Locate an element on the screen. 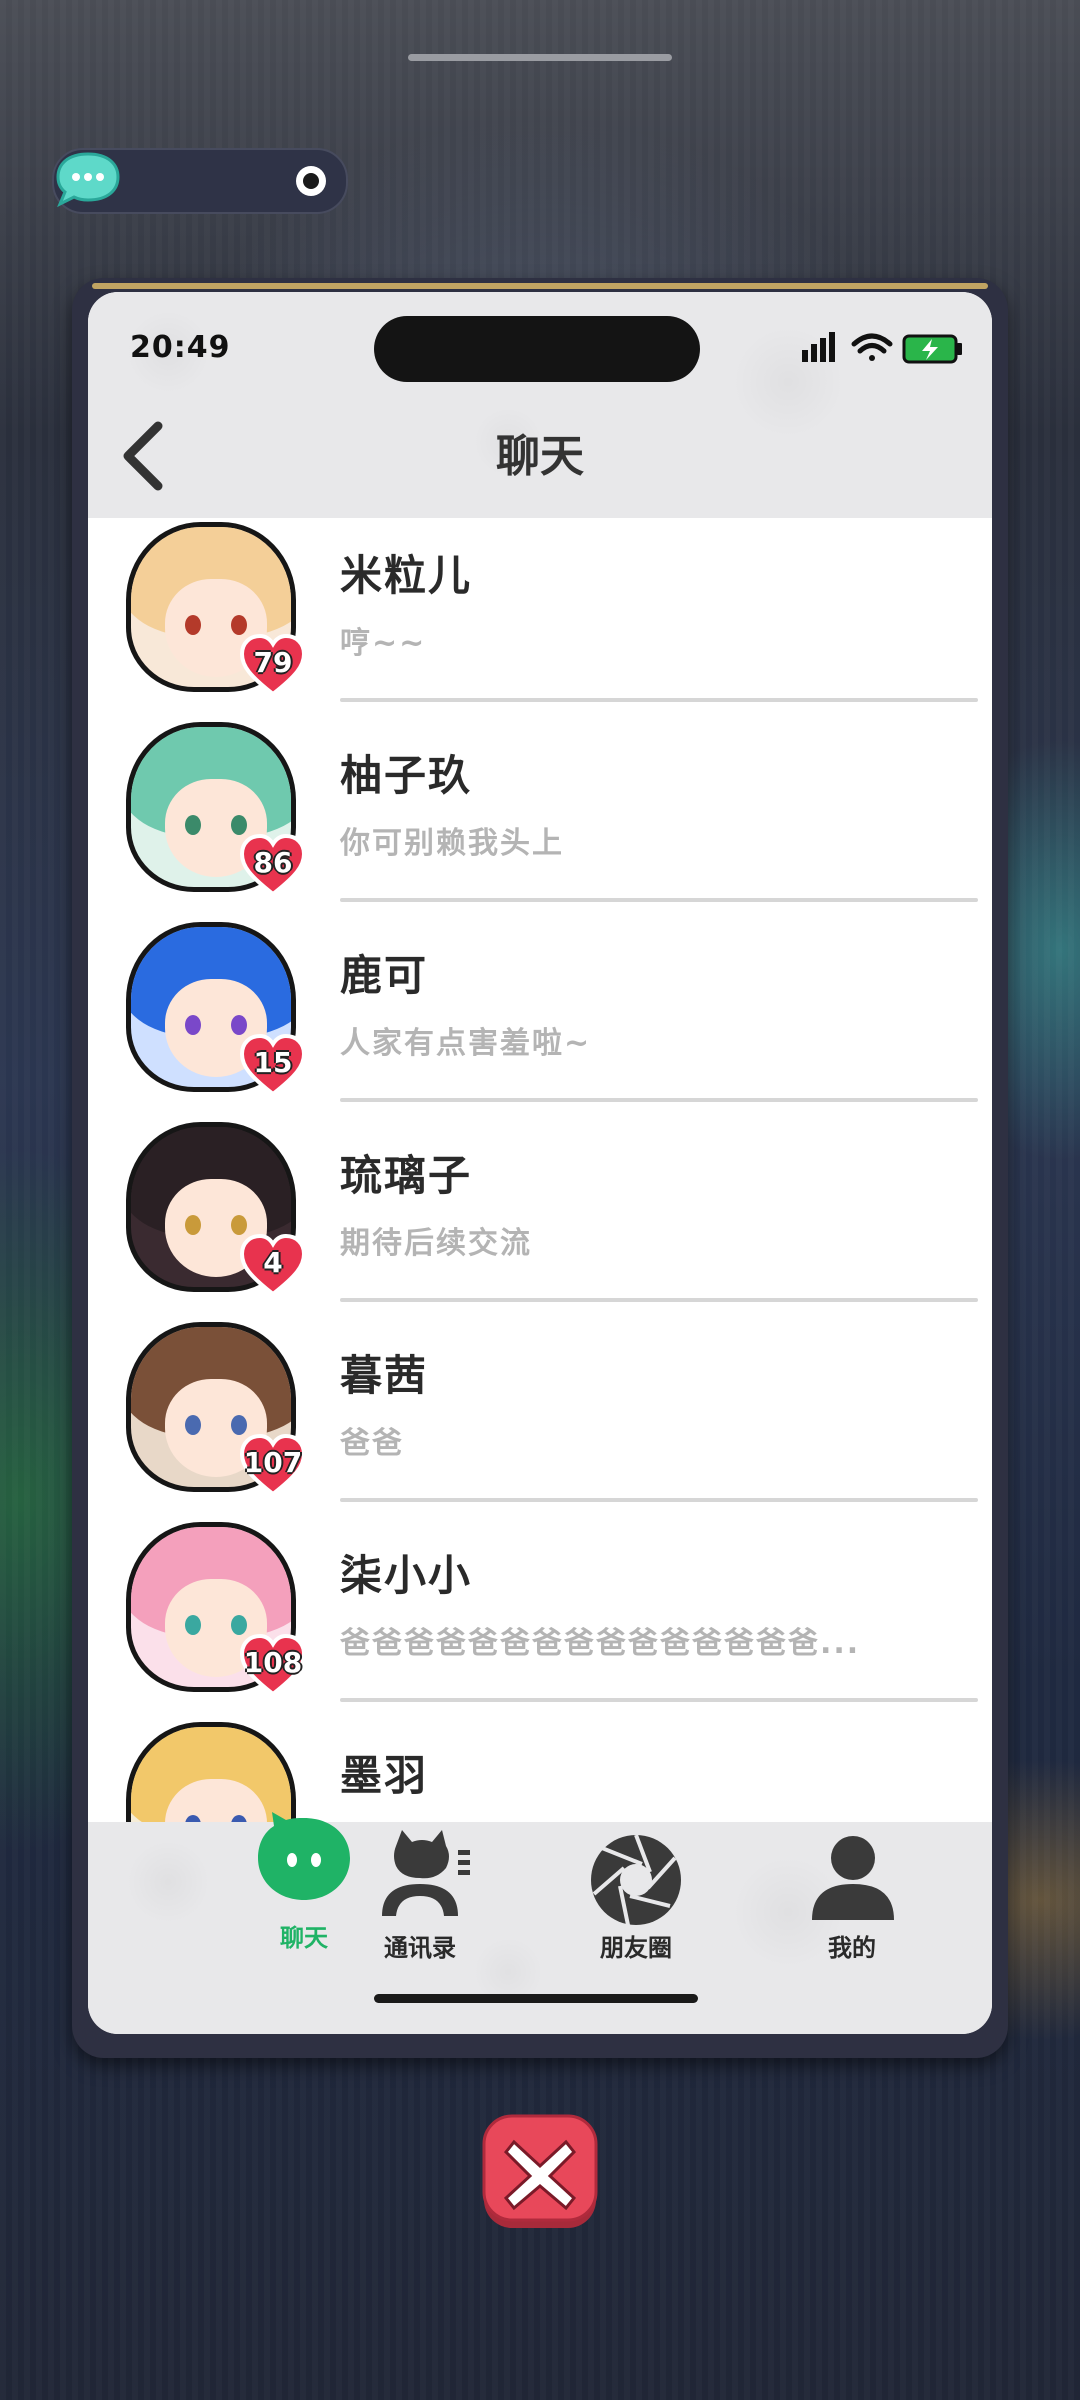 This screenshot has height=2400, width=1080. last-message: 你可别赖我头上 is located at coordinates (452, 843).